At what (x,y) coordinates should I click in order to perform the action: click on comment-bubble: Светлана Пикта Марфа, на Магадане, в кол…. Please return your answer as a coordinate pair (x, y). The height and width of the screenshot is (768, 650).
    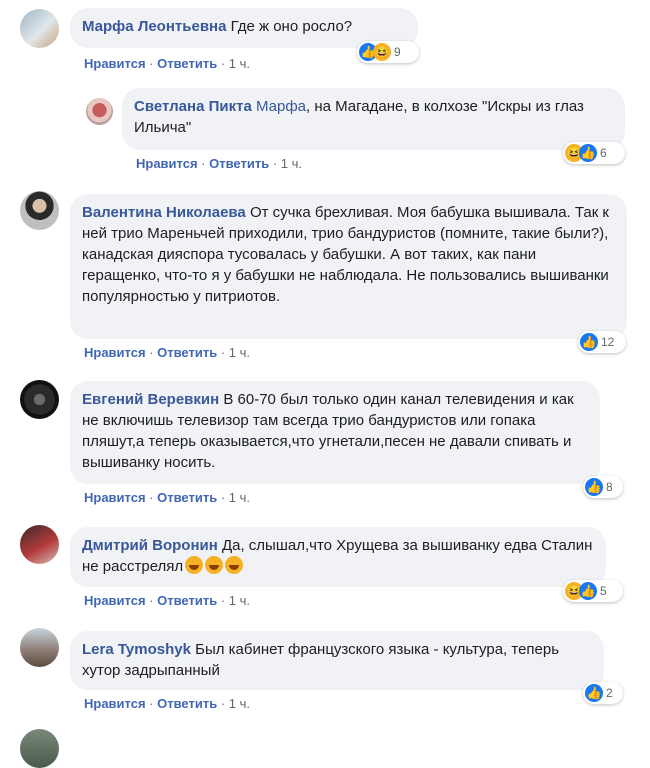
    Looking at the image, I should click on (373, 119).